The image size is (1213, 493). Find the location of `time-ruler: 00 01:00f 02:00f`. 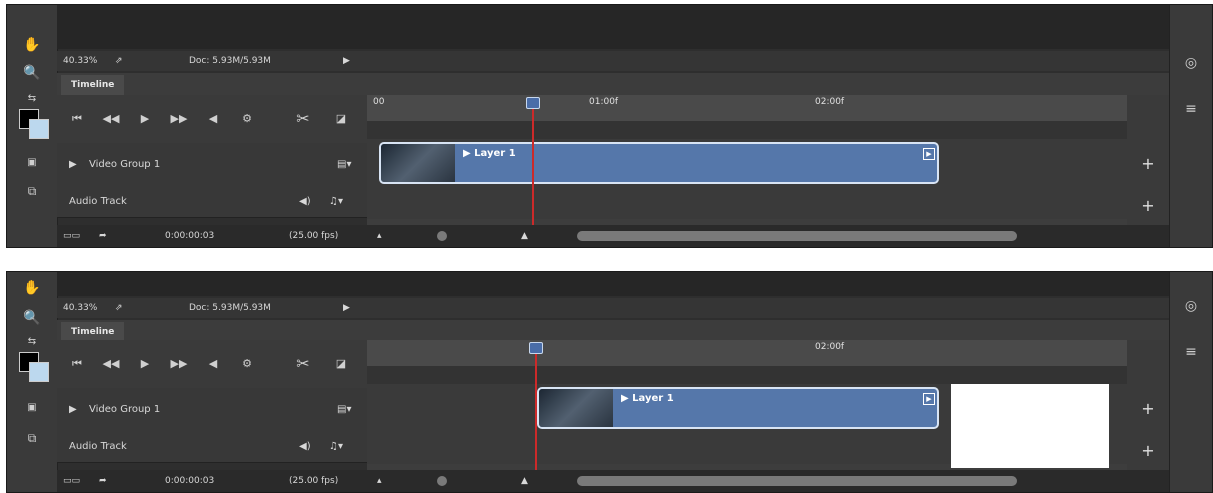

time-ruler: 00 01:00f 02:00f is located at coordinates (747, 108).